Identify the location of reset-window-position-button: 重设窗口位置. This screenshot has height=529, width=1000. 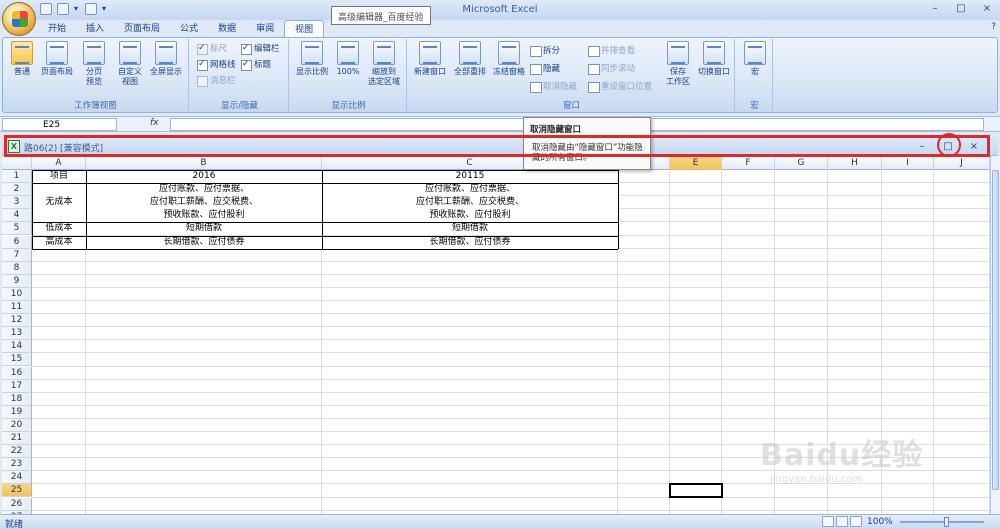
(619, 87).